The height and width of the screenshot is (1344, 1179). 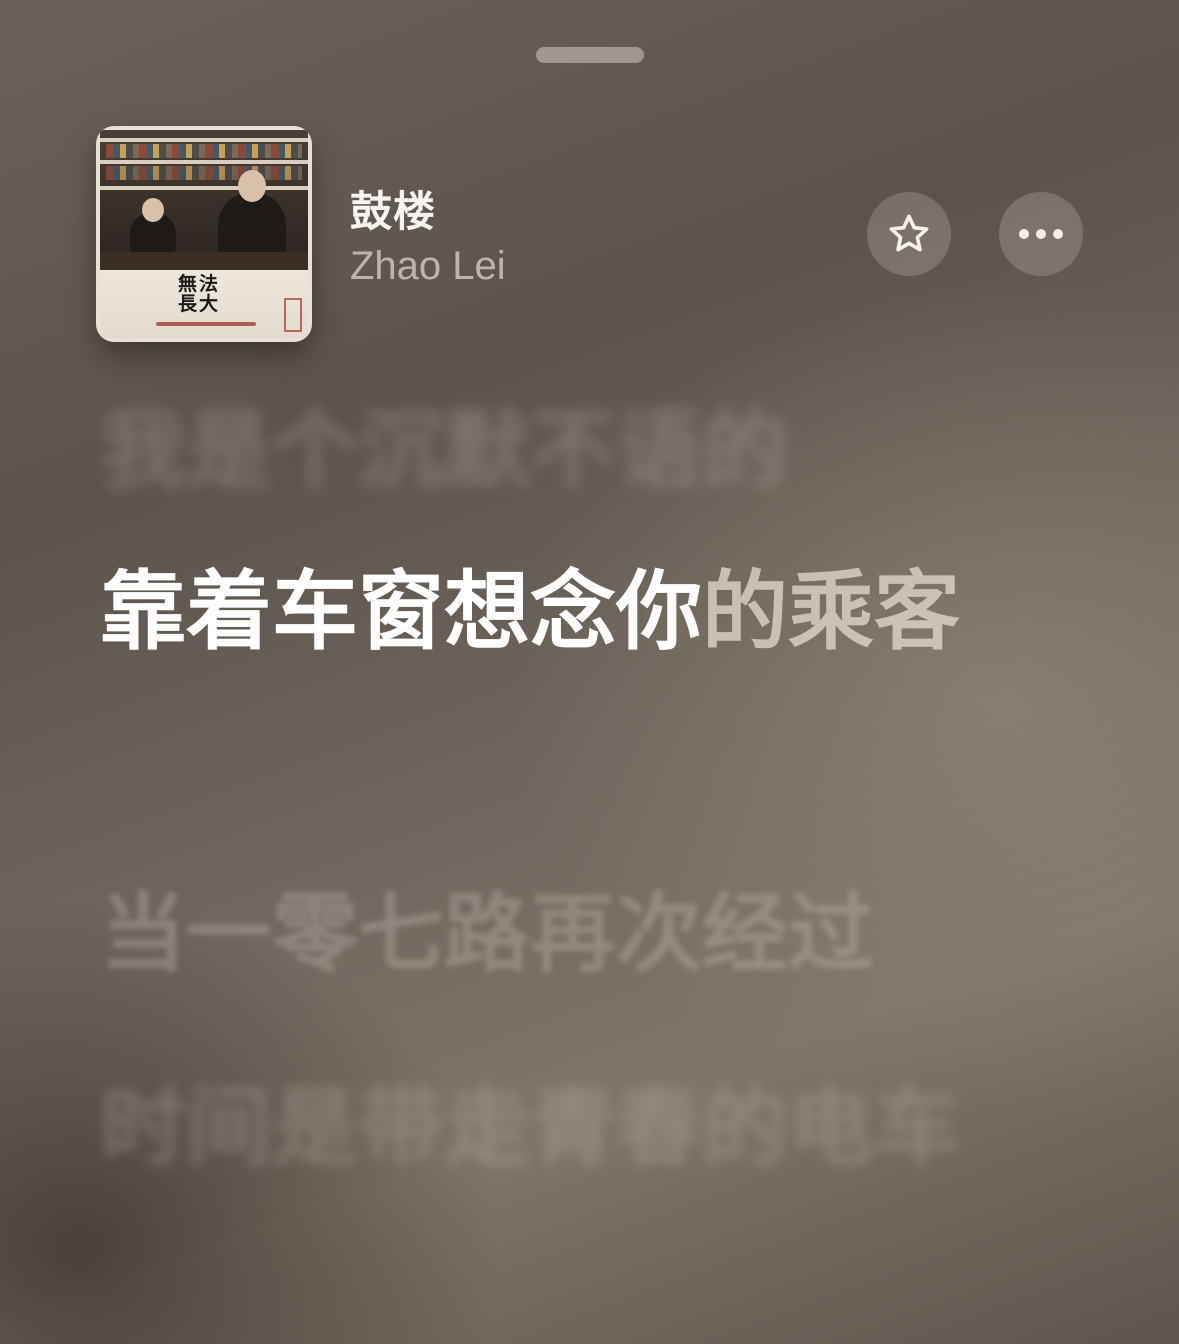 What do you see at coordinates (550, 1128) in the screenshot?
I see `lyric-line-next: 时间是带走青春的电车` at bounding box center [550, 1128].